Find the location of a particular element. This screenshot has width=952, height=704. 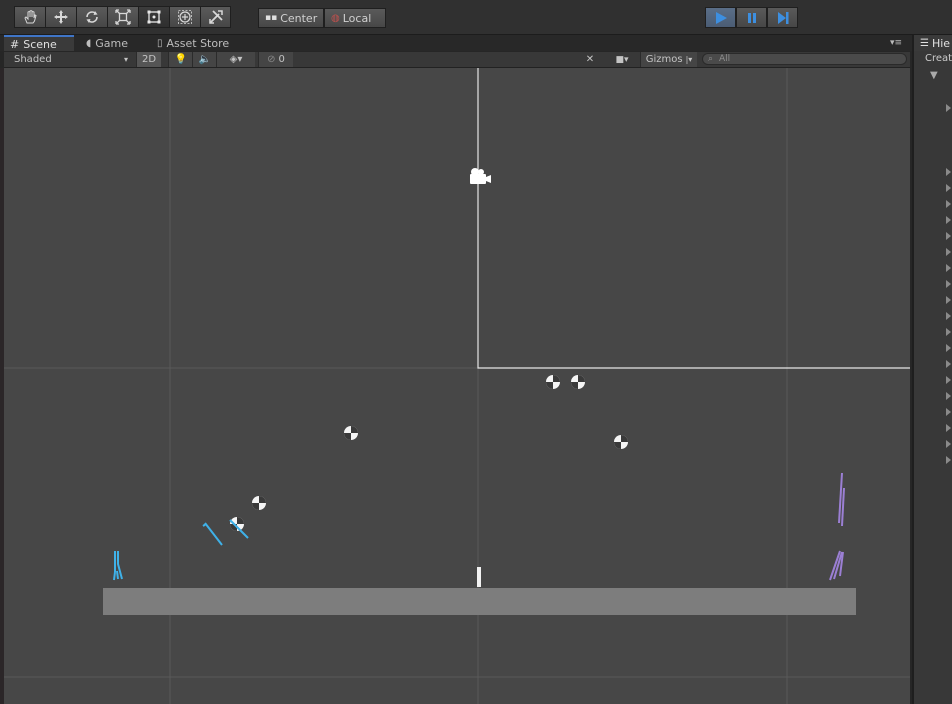

effects-dropdown: ◈▾ is located at coordinates (235, 59).